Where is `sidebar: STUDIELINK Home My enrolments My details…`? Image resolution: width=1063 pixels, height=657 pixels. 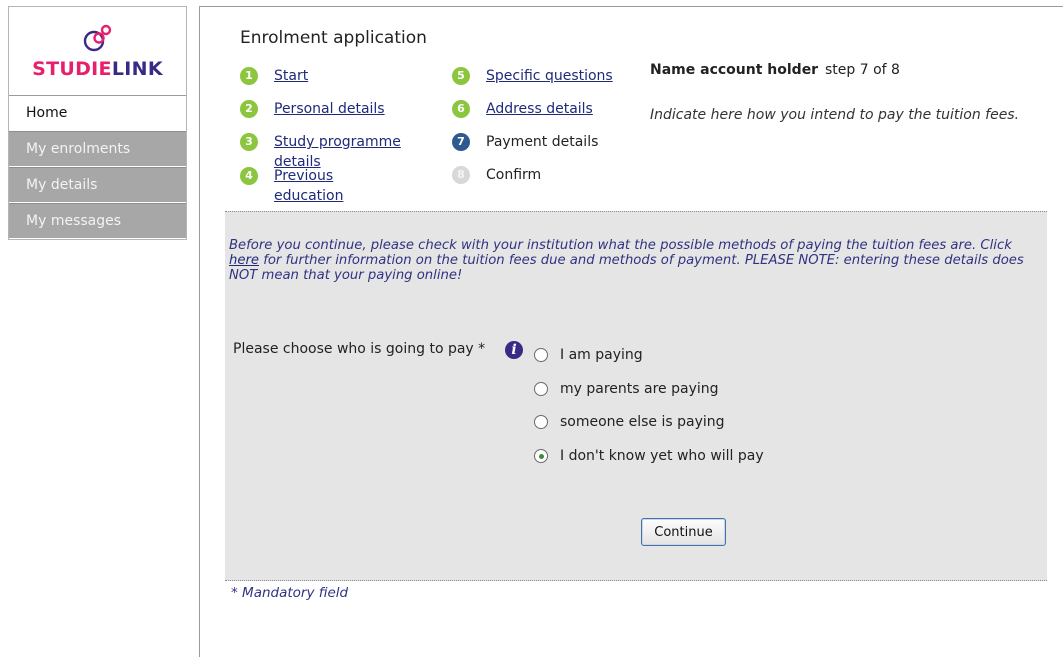 sidebar: STUDIELINK Home My enrolments My details… is located at coordinates (97, 123).